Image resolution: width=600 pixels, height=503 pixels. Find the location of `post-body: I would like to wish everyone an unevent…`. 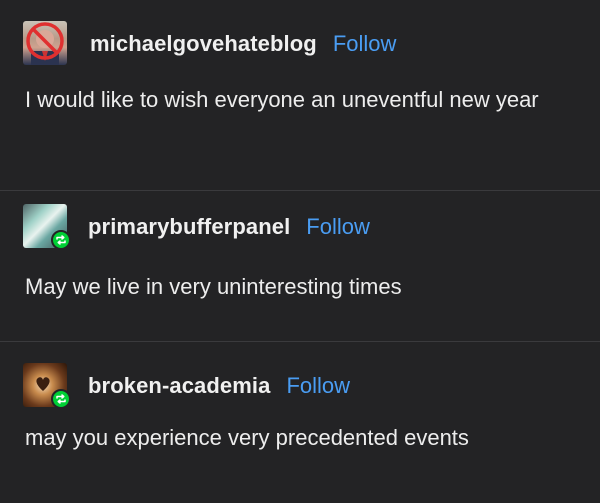

post-body: I would like to wish everyone an unevent… is located at coordinates (282, 99).